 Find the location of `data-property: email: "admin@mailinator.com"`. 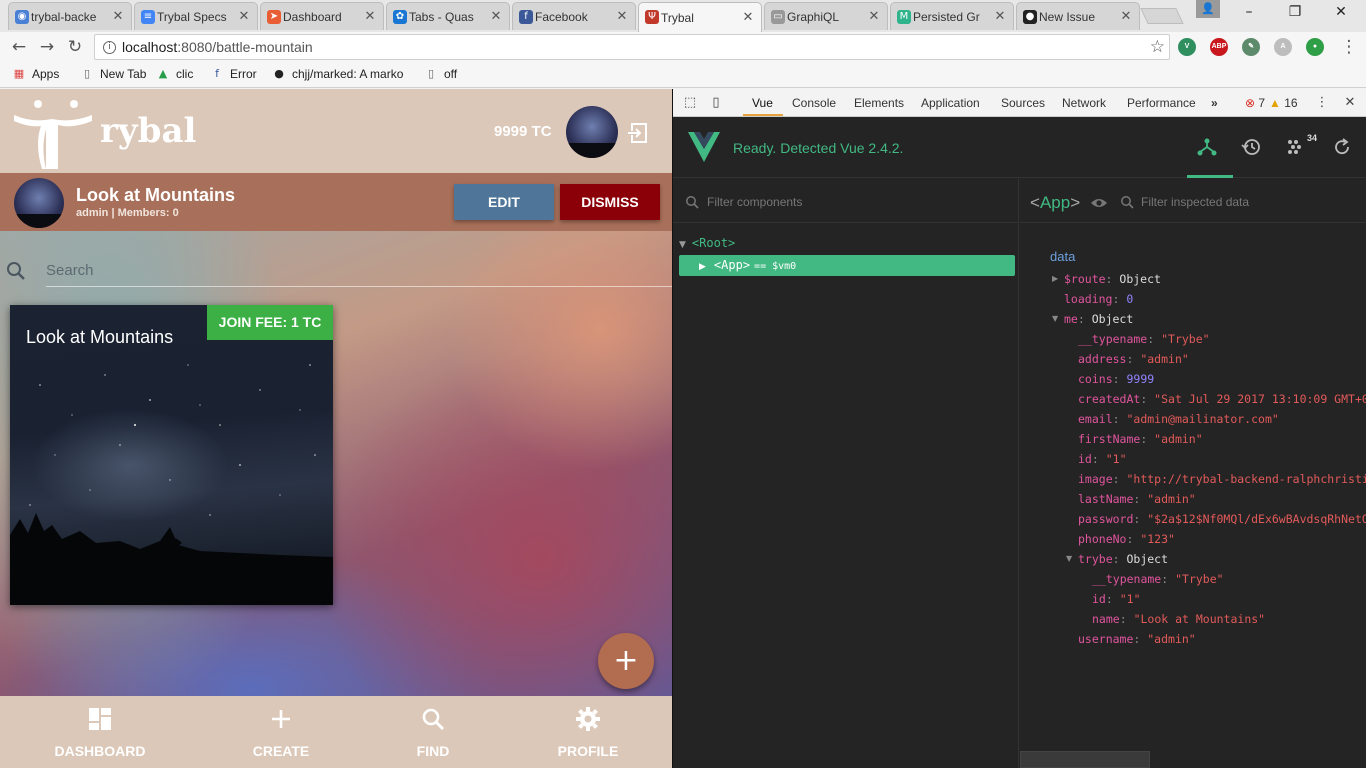

data-property: email: "admin@mailinator.com" is located at coordinates (1178, 419).